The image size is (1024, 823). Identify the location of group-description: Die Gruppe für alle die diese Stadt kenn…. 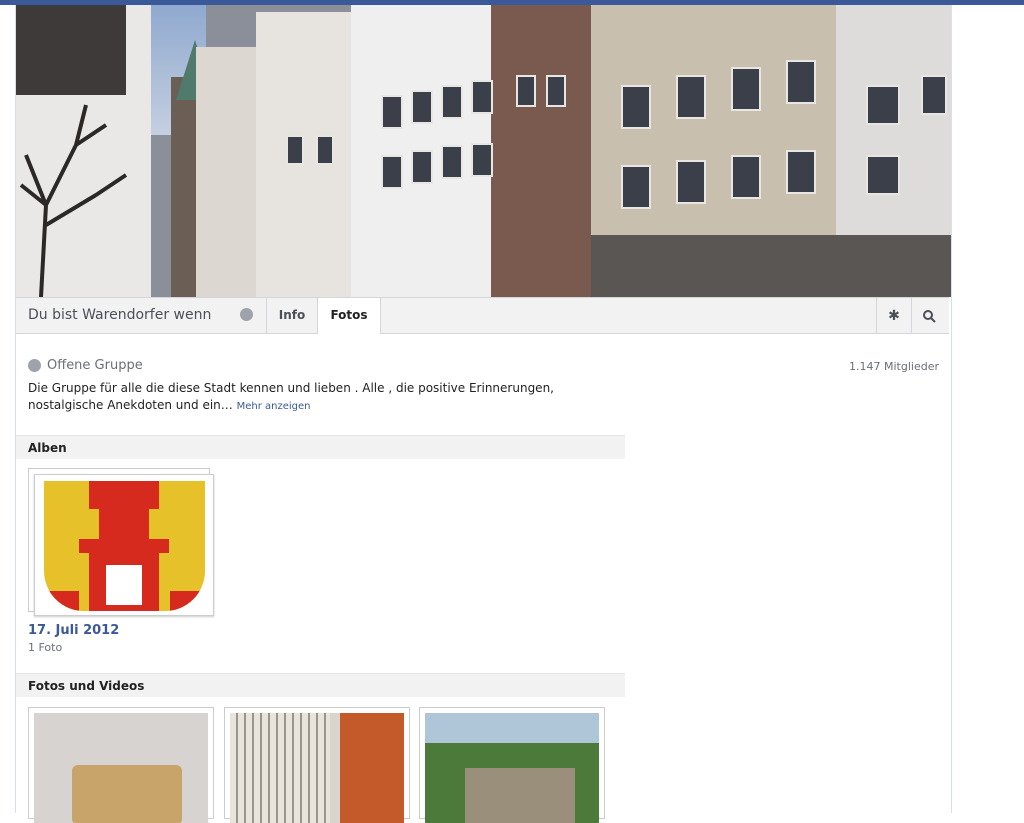
(318, 397).